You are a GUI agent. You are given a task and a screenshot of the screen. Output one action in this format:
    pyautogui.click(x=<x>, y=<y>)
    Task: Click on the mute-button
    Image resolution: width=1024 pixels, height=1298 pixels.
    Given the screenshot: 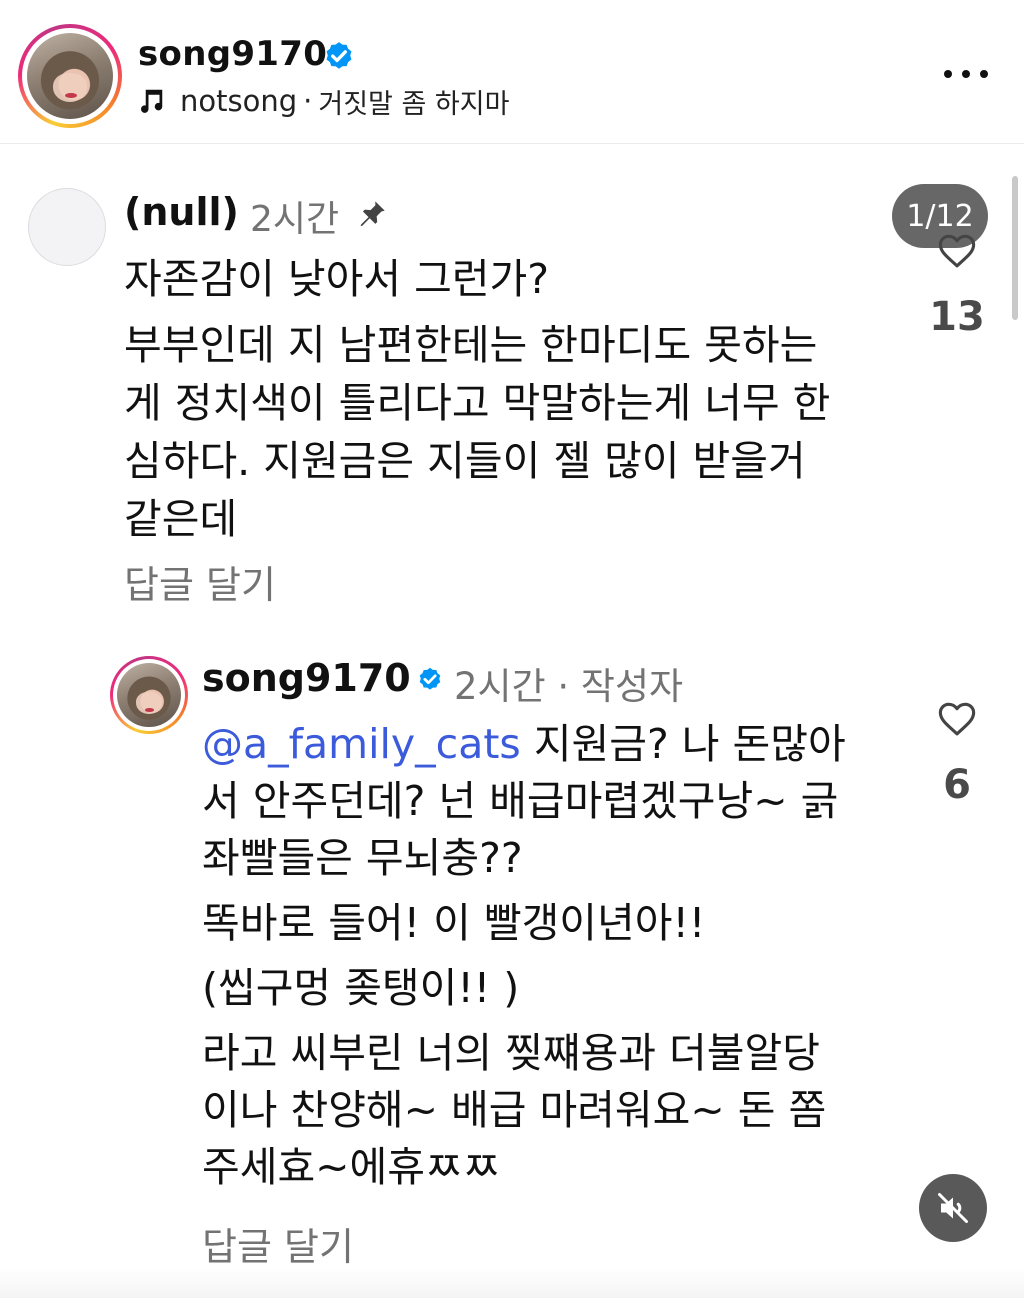 What is the action you would take?
    pyautogui.click(x=953, y=1208)
    